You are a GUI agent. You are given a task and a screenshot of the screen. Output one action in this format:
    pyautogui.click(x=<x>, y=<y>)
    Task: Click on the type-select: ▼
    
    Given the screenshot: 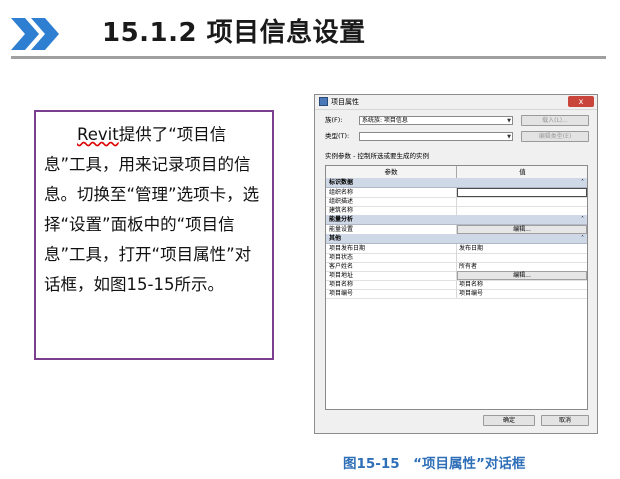 What is the action you would take?
    pyautogui.click(x=436, y=136)
    